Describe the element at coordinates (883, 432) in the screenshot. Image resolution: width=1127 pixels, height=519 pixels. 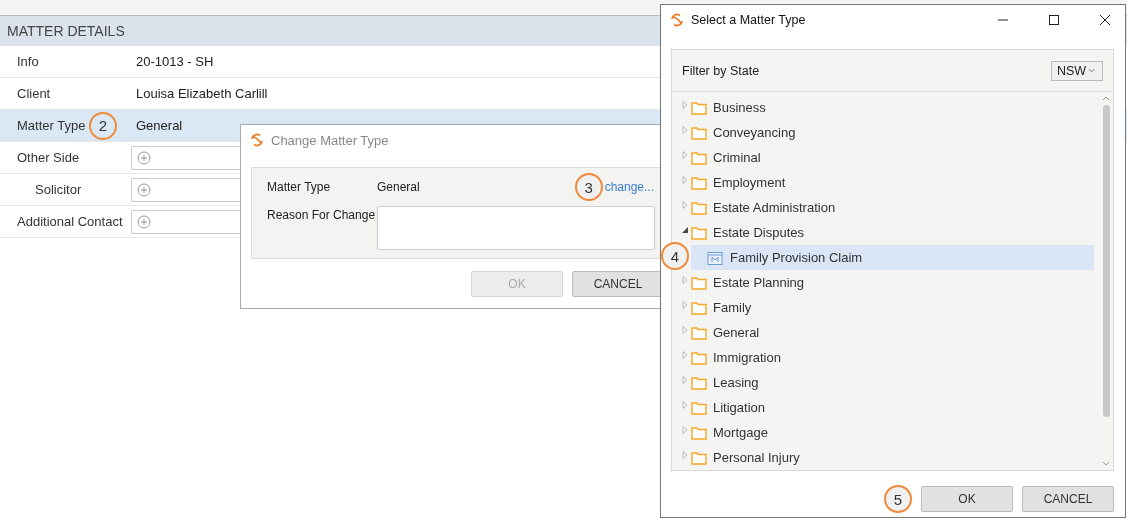
I see `tree-item: Mortgage` at that location.